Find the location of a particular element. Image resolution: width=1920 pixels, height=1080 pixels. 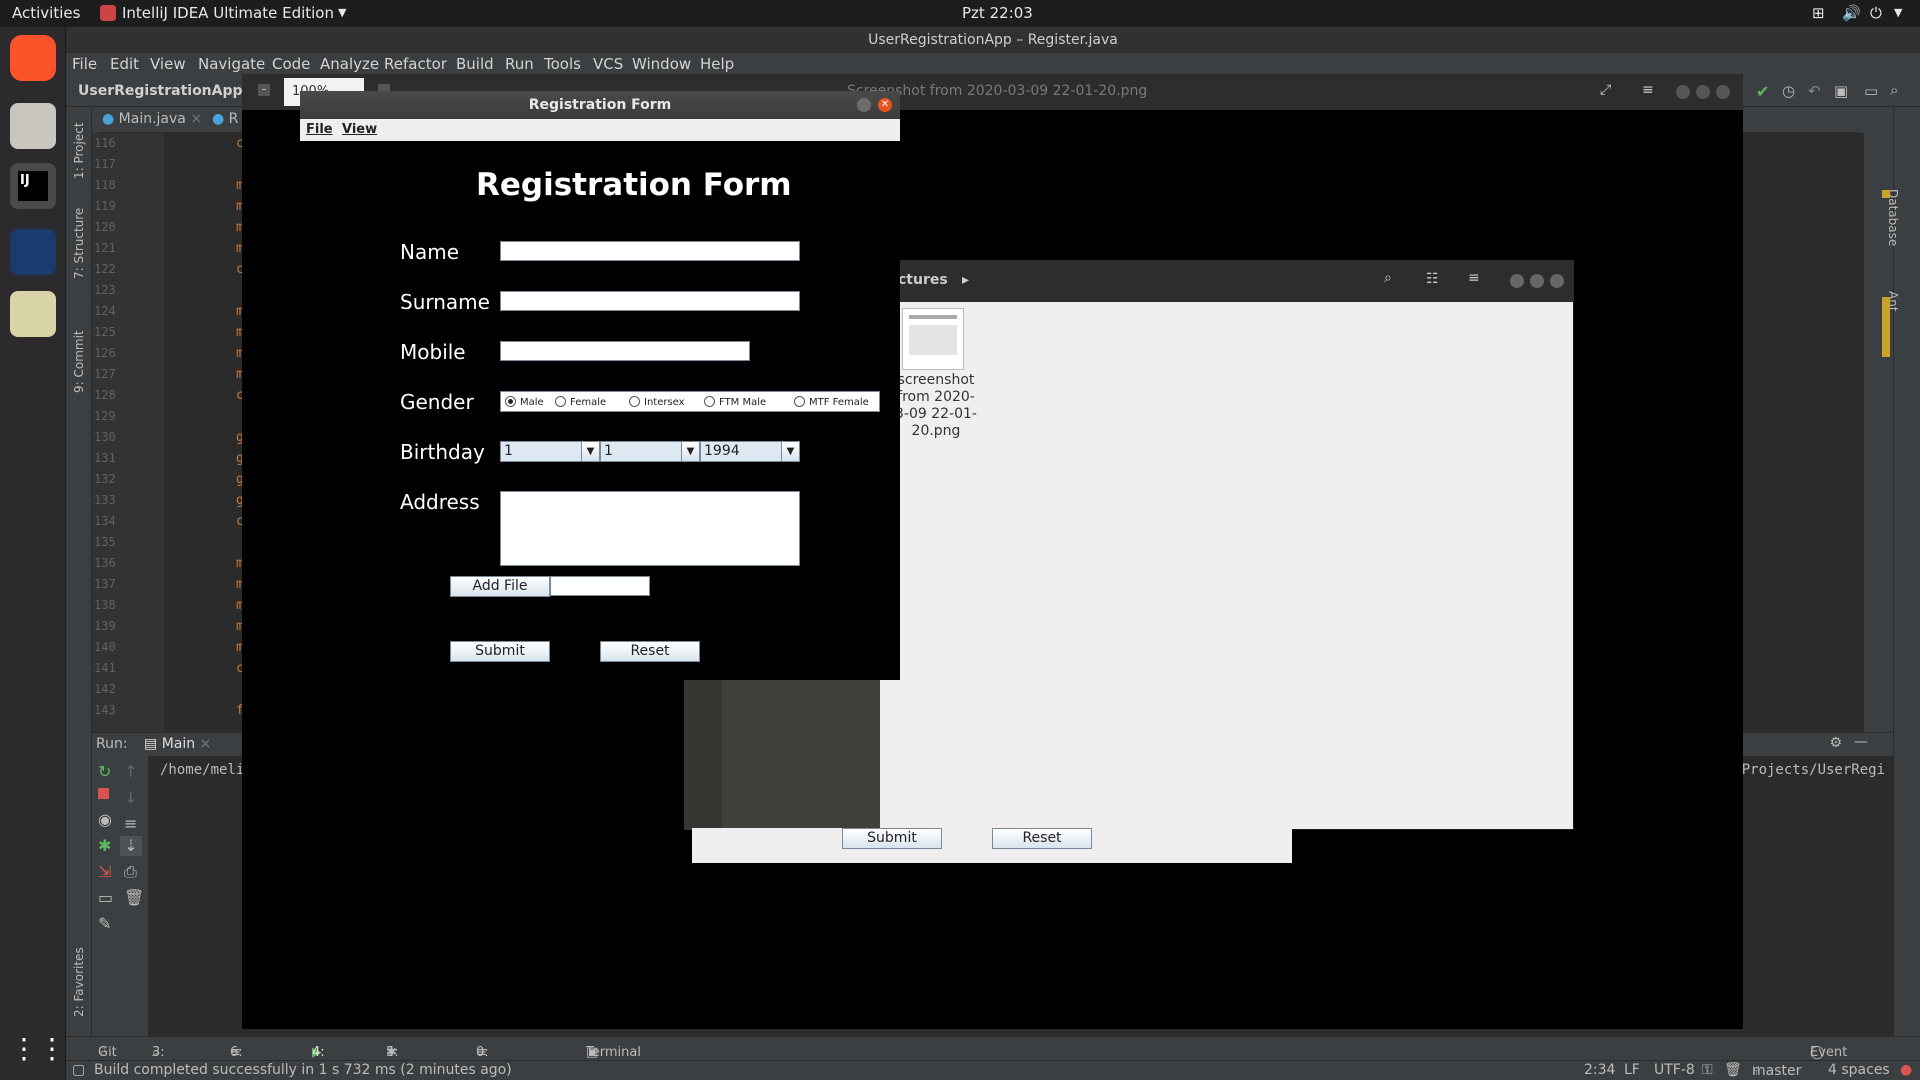

soft-wrap-icon: ≡ is located at coordinates (130, 823).